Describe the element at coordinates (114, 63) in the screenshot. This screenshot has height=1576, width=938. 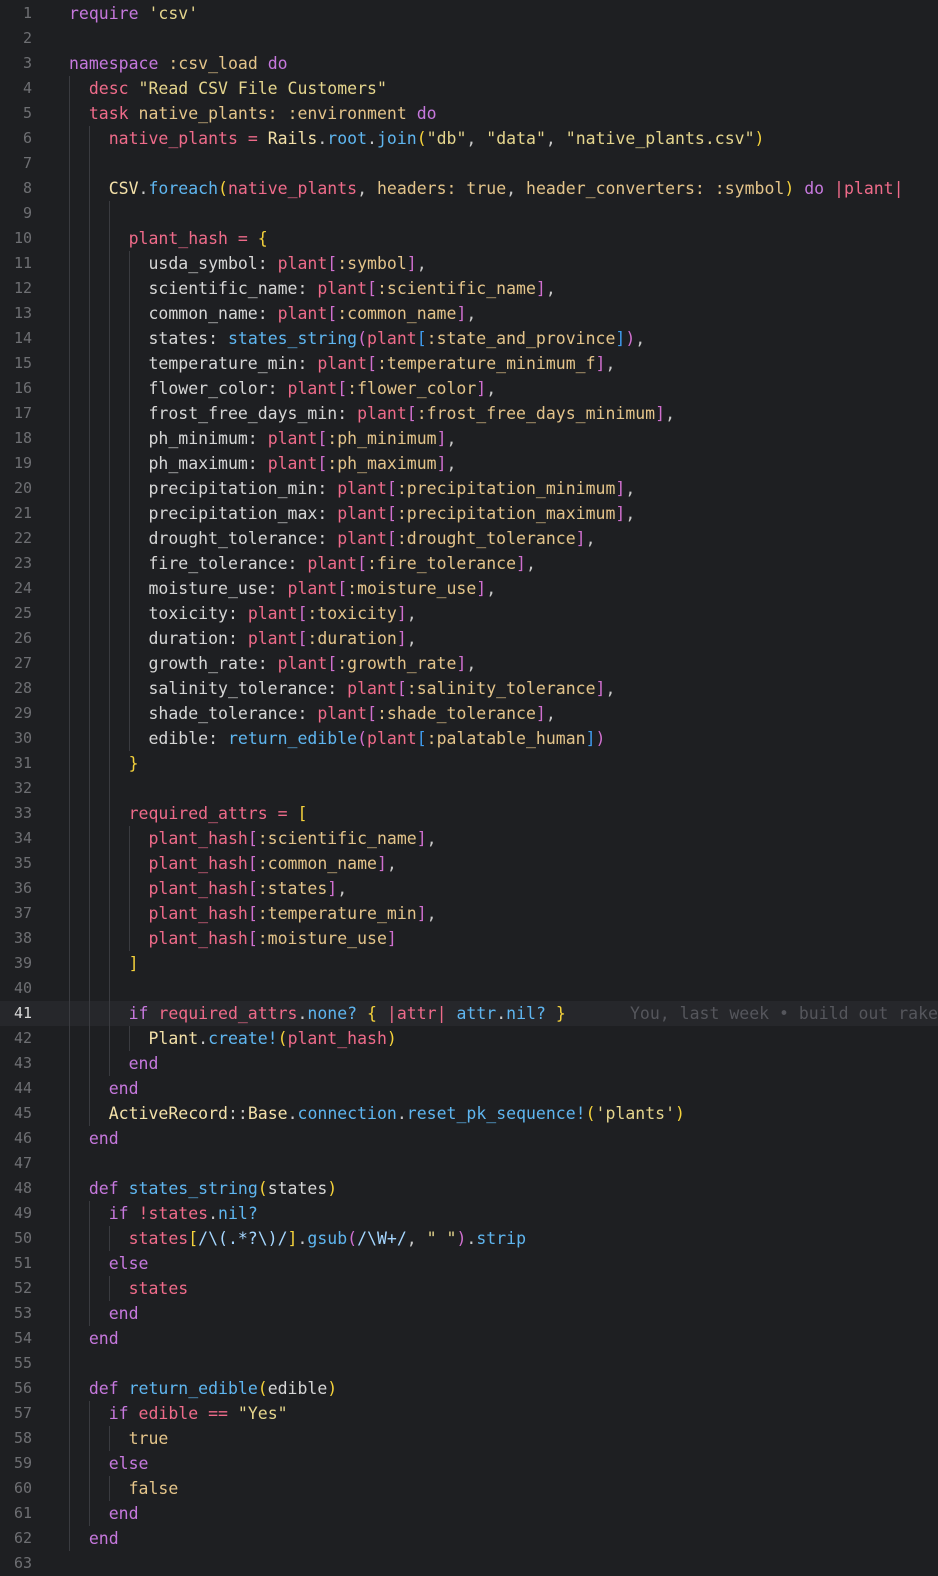
I see `code-token: namespace` at that location.